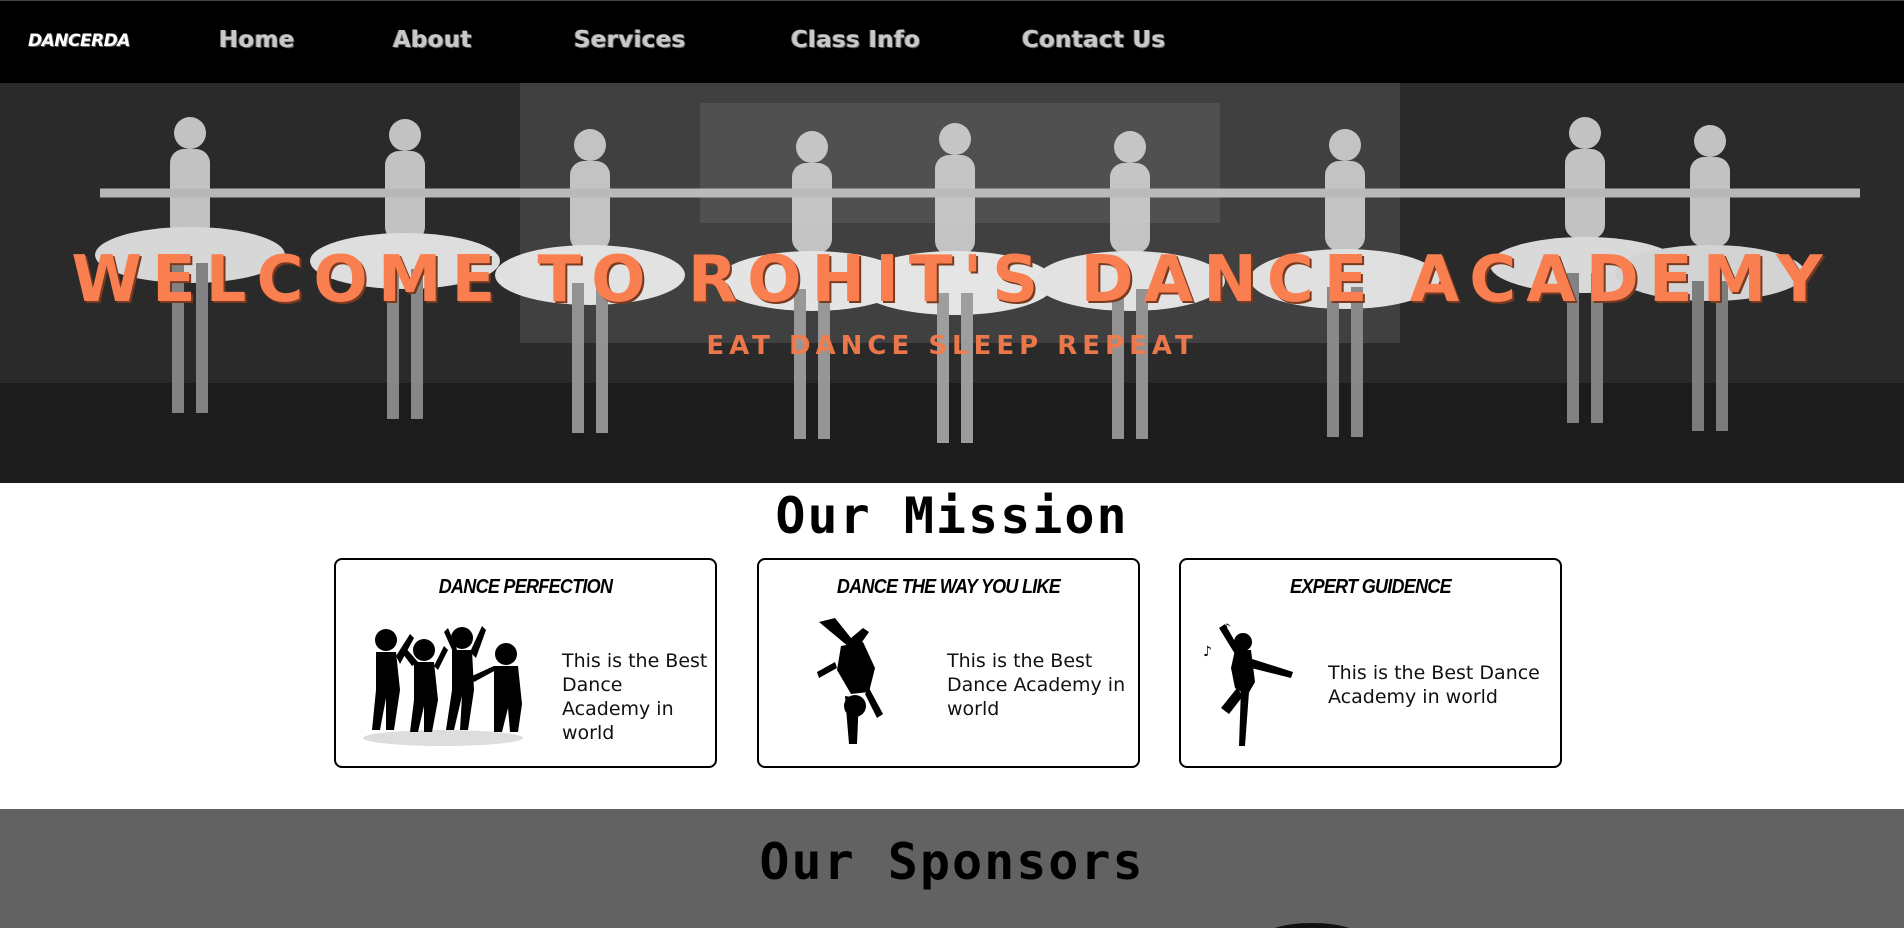  I want to click on nav-link-about: About, so click(432, 40).